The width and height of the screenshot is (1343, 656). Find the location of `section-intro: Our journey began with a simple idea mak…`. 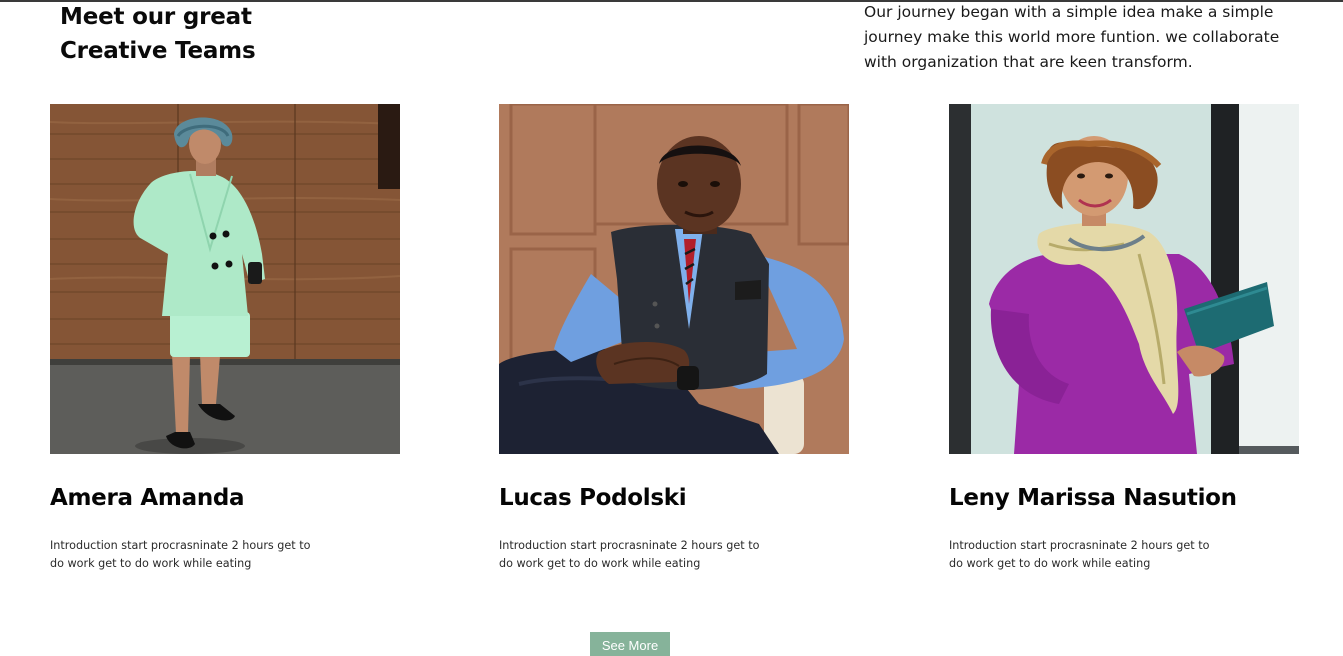

section-intro: Our journey began with a simple idea mak… is located at coordinates (1072, 37).